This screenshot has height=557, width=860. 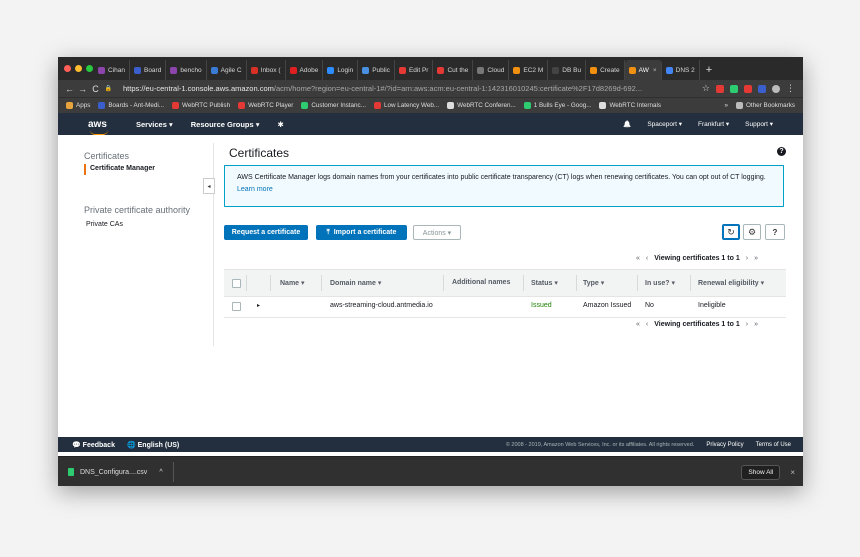 What do you see at coordinates (453, 70) in the screenshot?
I see `browser-tab: Cut the` at bounding box center [453, 70].